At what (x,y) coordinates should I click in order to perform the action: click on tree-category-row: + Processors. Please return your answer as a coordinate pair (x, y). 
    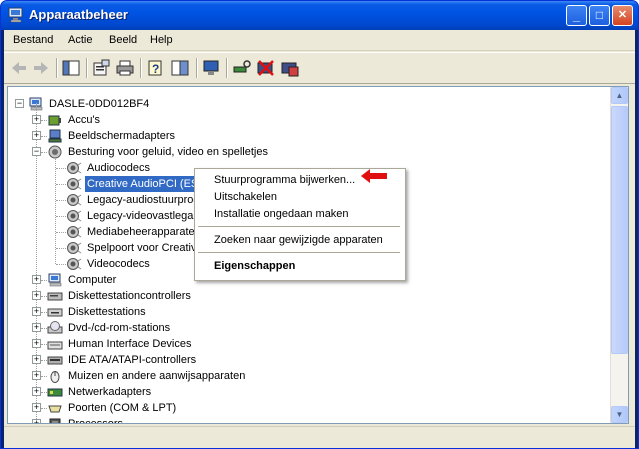
    Looking at the image, I should click on (308, 420).